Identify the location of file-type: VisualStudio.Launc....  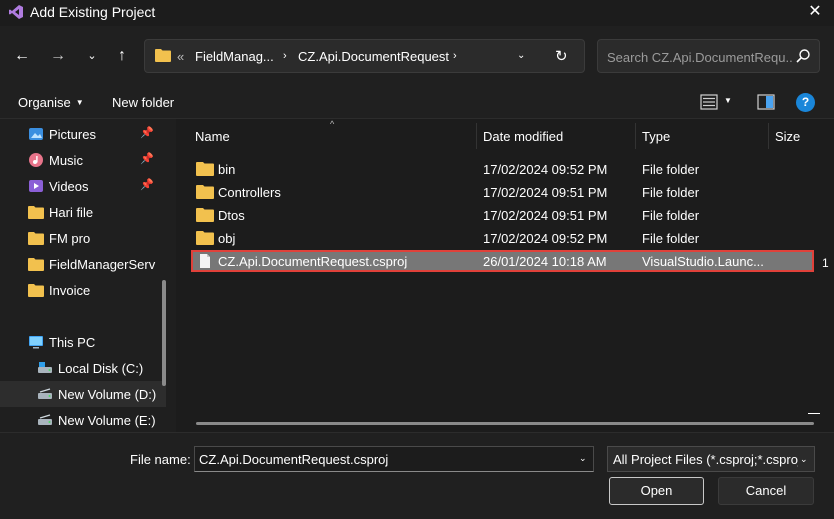
(703, 261).